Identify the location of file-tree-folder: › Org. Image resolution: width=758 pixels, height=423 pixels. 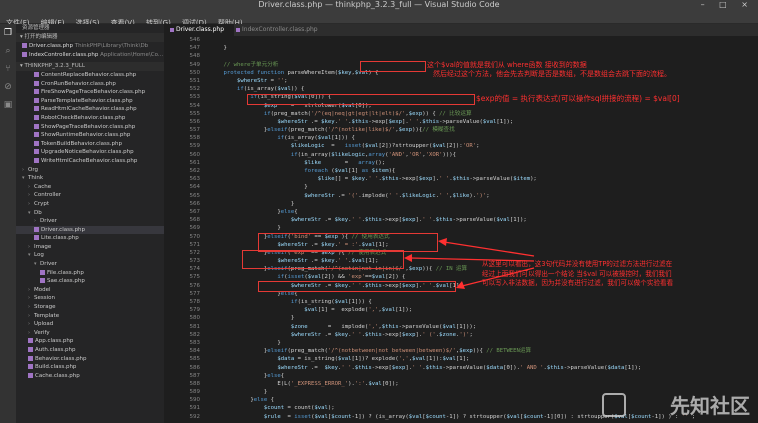
(90, 170).